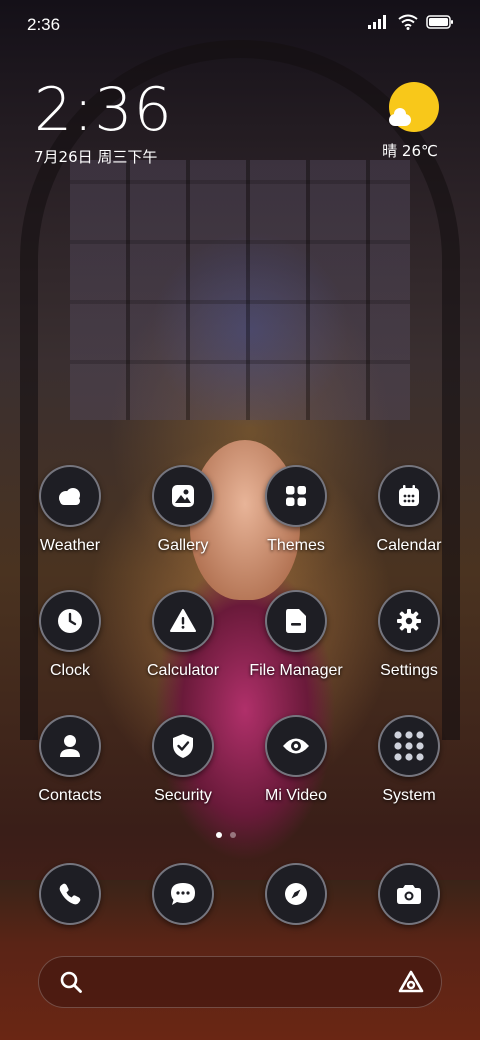  Describe the element at coordinates (183, 496) in the screenshot. I see `gallery-icon` at that location.